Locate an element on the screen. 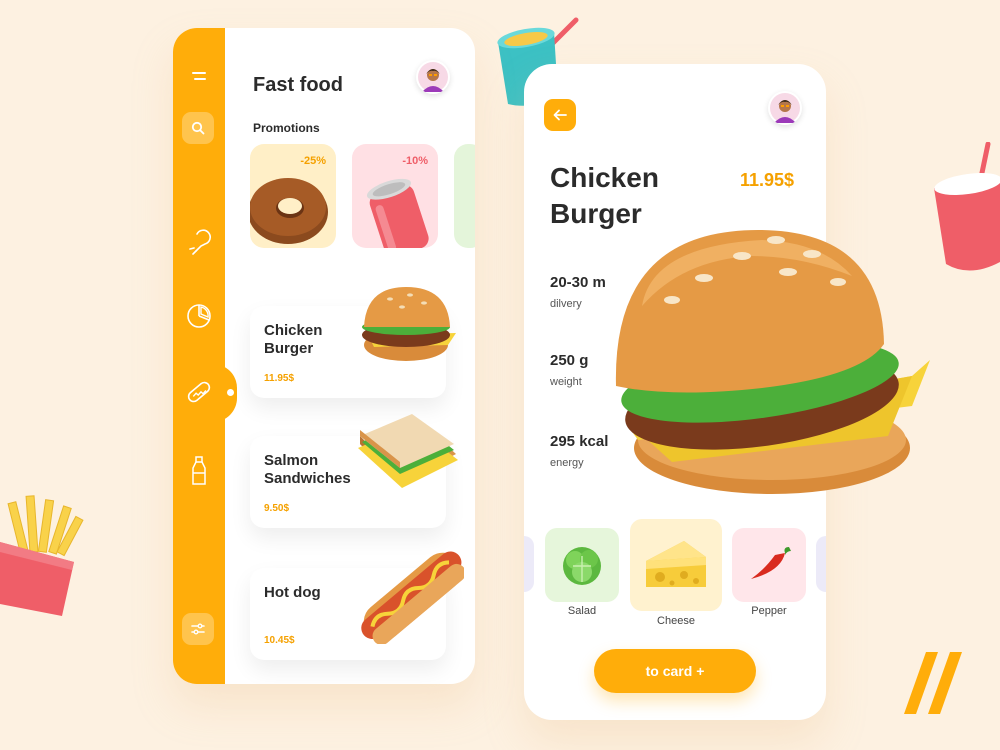  ingredient-card-salad is located at coordinates (582, 565).